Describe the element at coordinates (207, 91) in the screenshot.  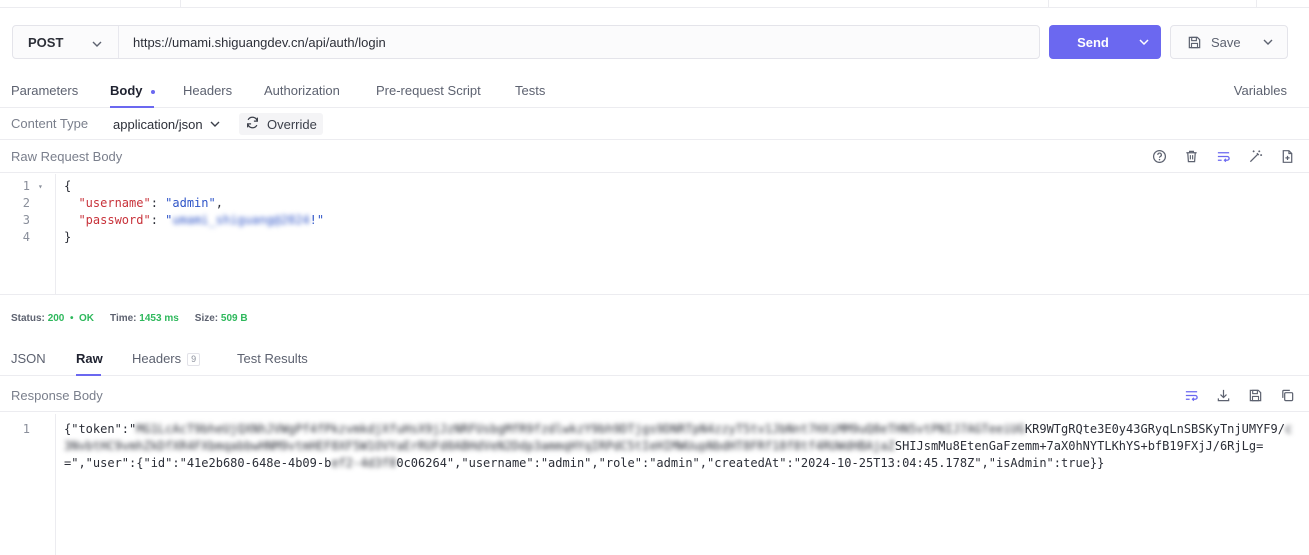
I see `tab-headers: Headers` at that location.